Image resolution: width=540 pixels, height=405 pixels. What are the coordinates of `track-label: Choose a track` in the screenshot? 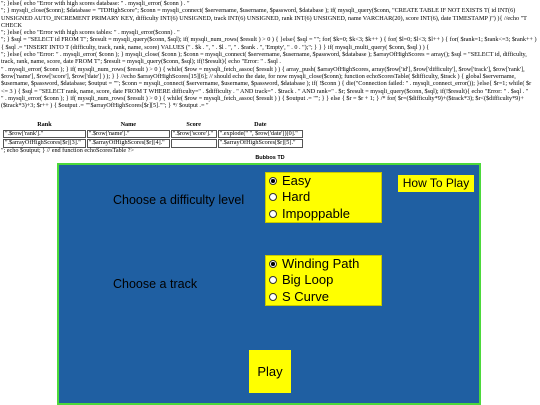 It's located at (155, 284).